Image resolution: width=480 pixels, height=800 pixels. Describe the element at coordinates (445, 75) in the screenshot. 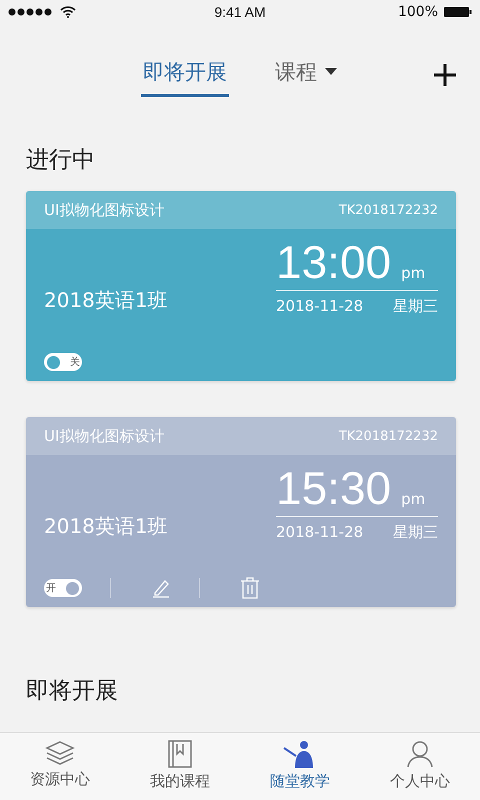

I see `add-button` at that location.